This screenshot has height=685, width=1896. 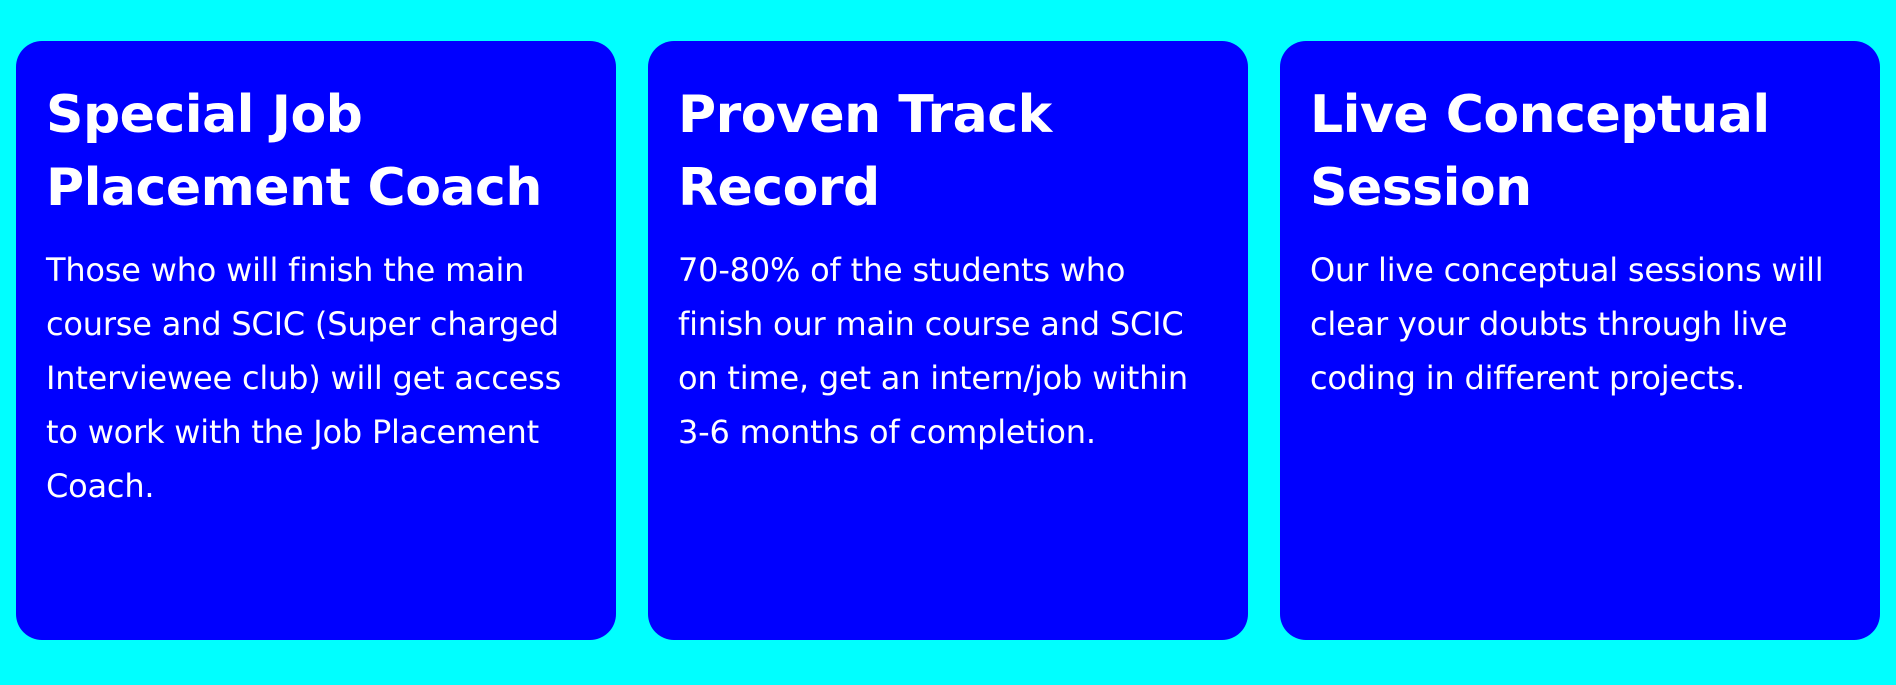 I want to click on card-title: Special Job Placement Coach, so click(x=294, y=151).